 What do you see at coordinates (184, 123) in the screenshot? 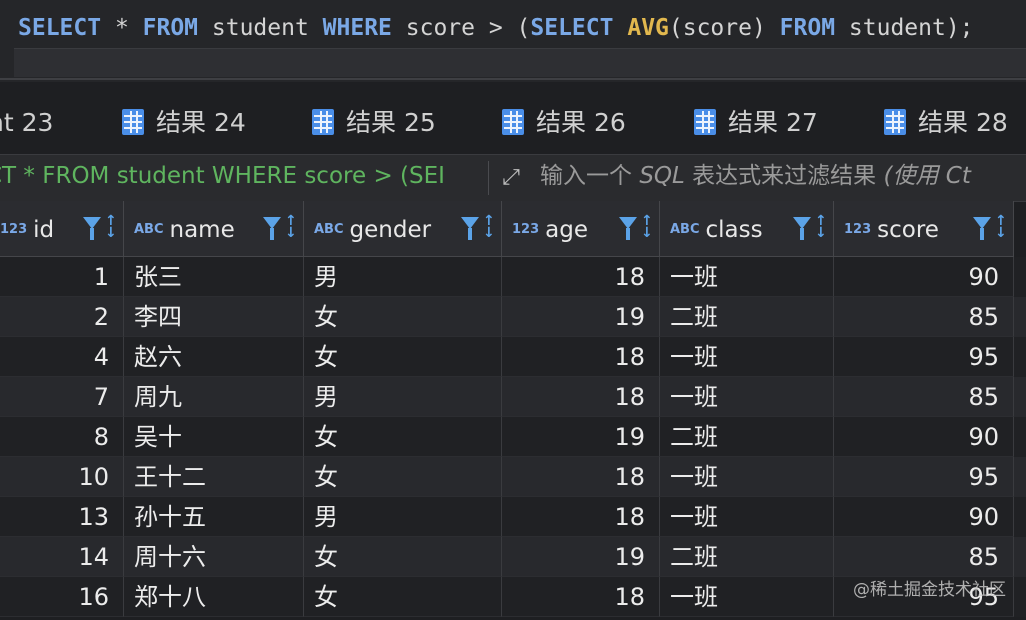
I see `result-tab: 结果 24` at bounding box center [184, 123].